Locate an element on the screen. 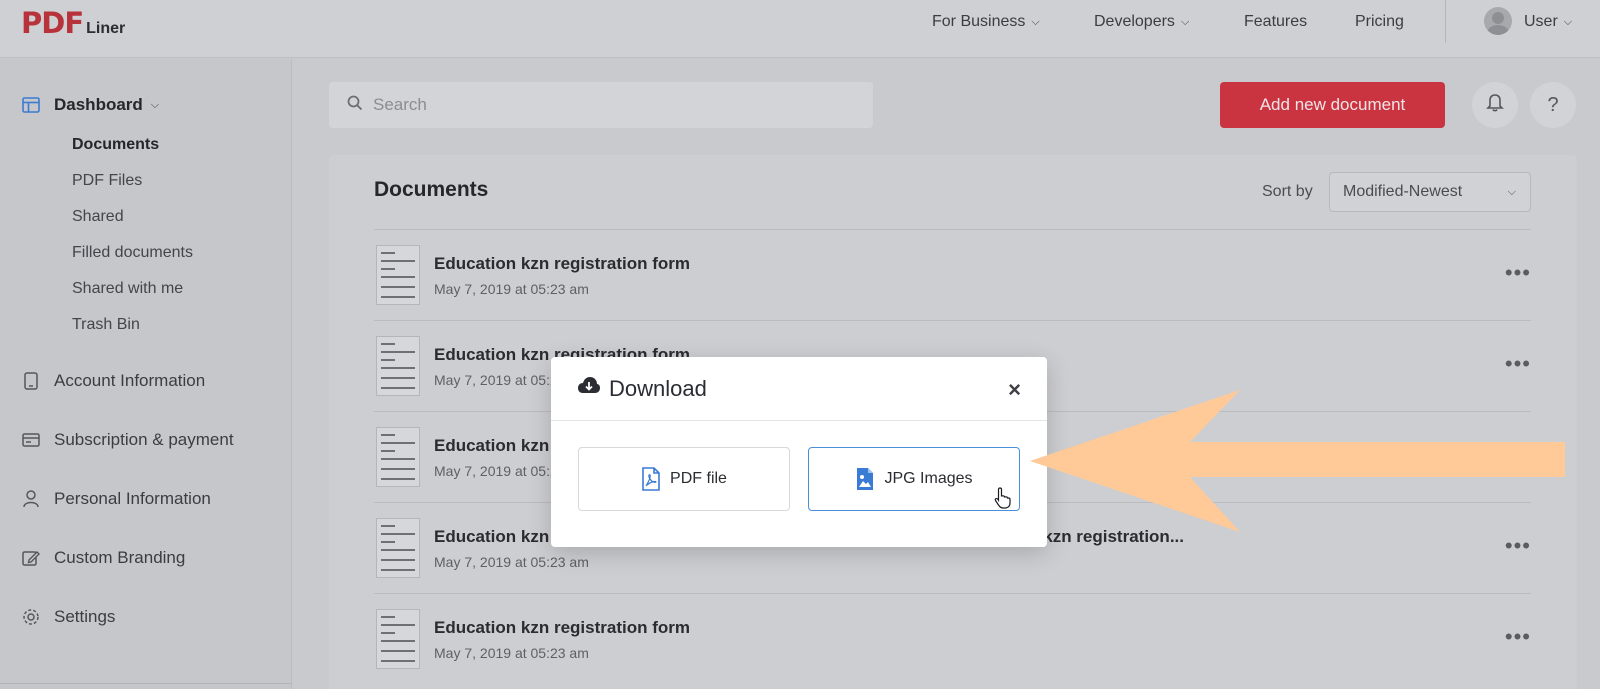 The image size is (1600, 689). download-pdf-option: PDF file is located at coordinates (684, 479).